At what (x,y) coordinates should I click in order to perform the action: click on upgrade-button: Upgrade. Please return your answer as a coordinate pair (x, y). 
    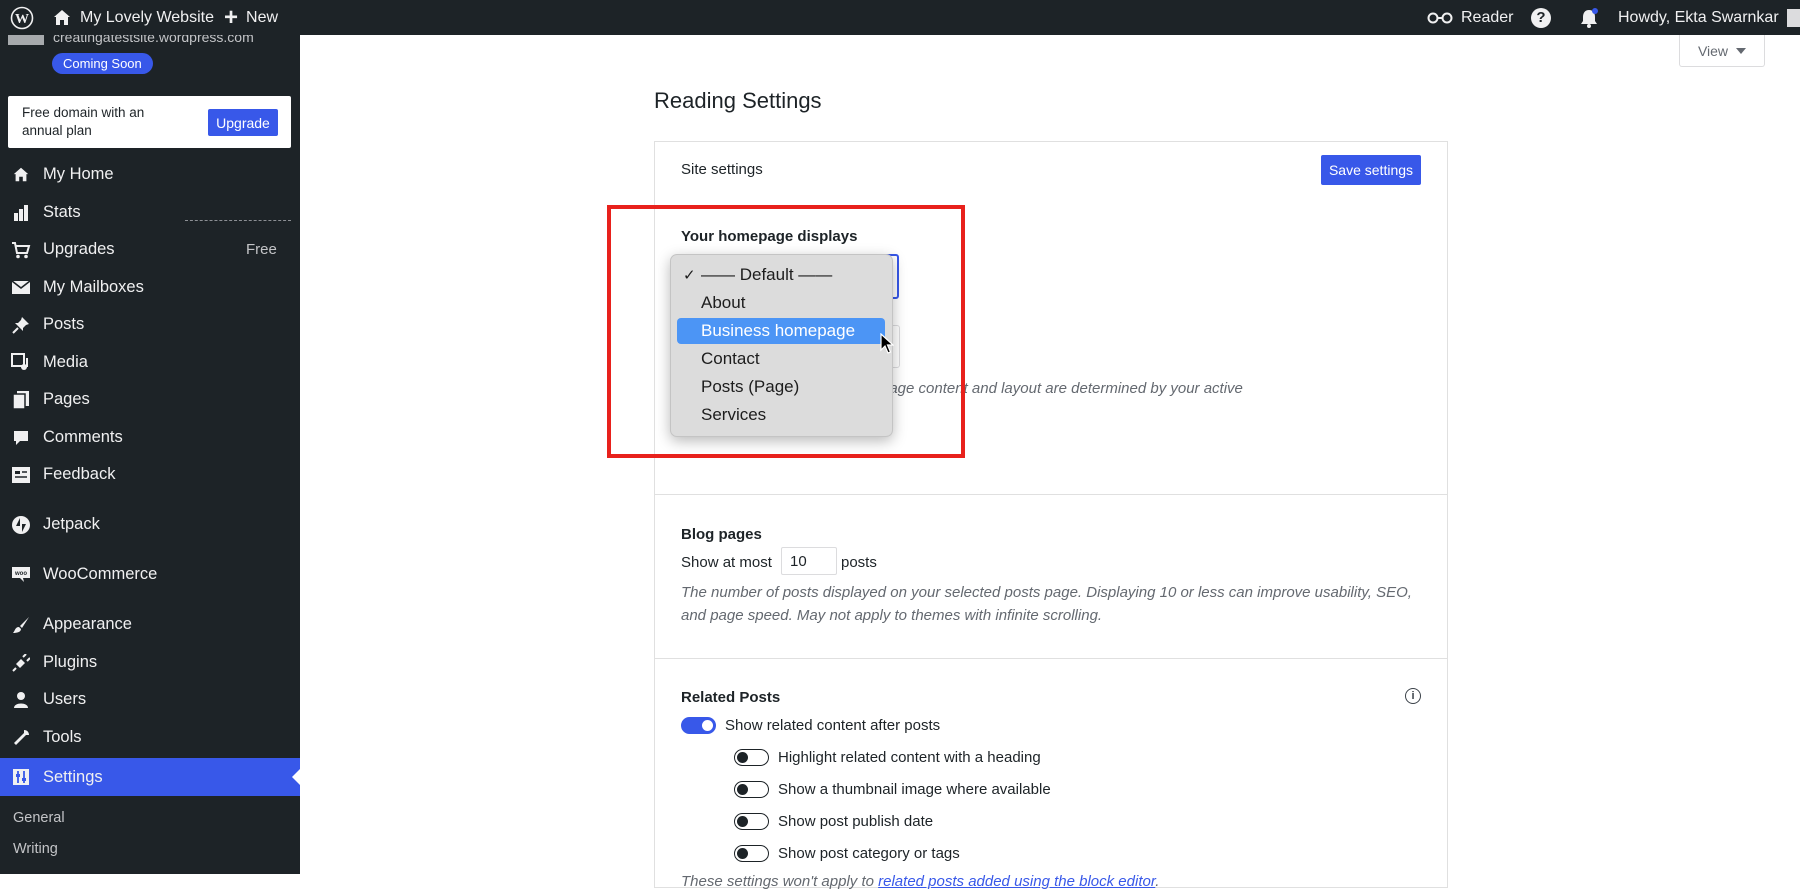
    Looking at the image, I should click on (243, 122).